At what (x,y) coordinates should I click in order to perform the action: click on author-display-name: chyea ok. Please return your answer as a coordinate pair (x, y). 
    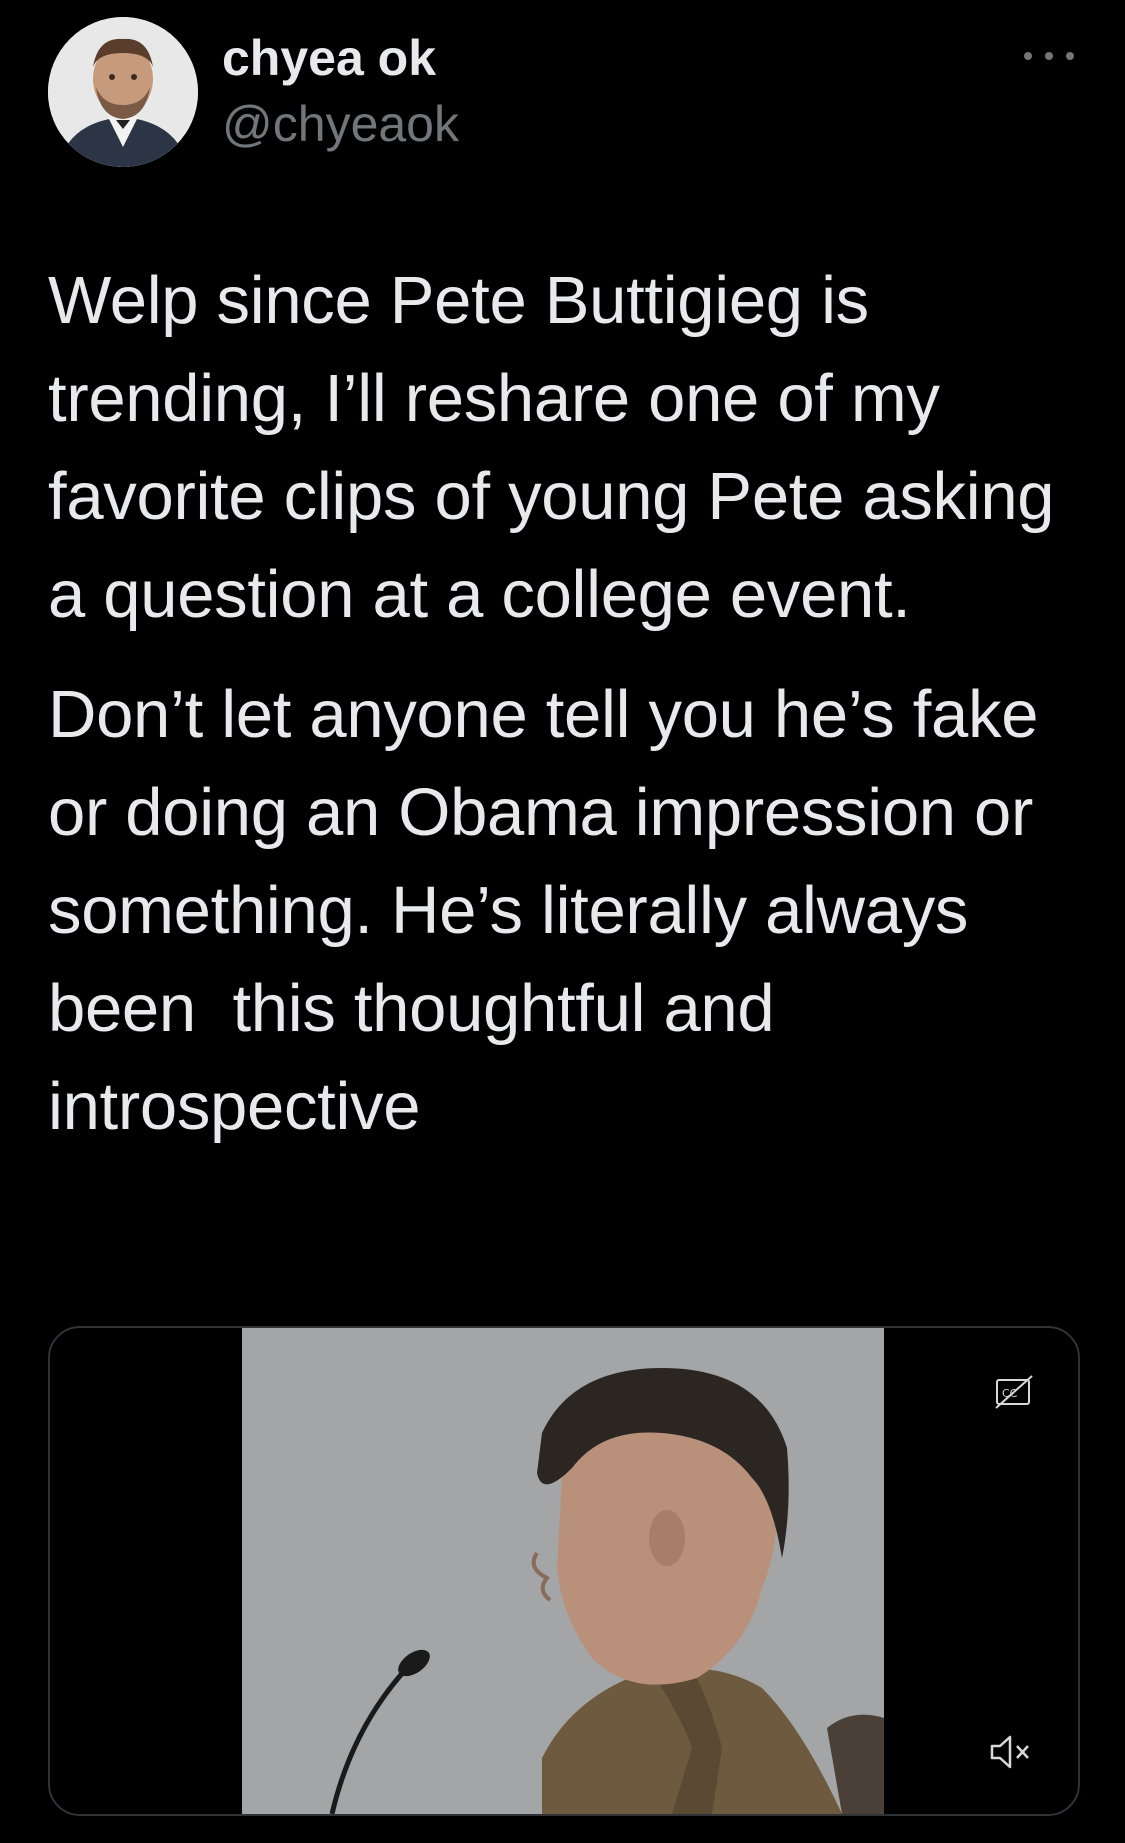
    Looking at the image, I should click on (329, 58).